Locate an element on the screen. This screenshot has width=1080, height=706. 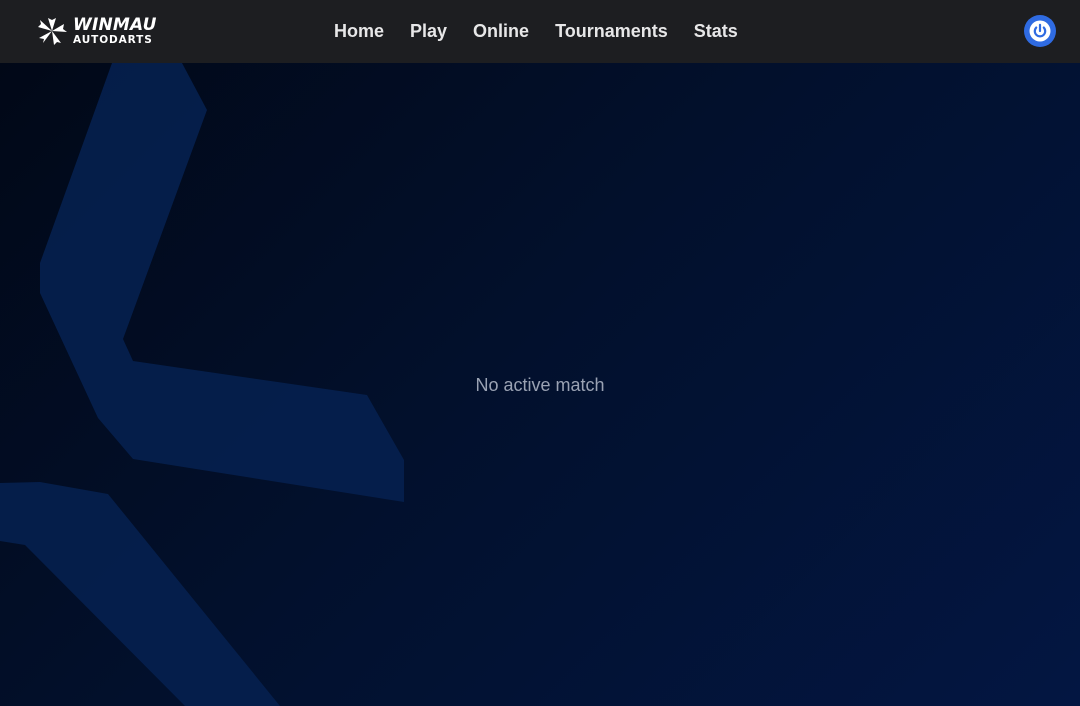
logo-text: WINMAU AUTODARTS is located at coordinates (115, 30).